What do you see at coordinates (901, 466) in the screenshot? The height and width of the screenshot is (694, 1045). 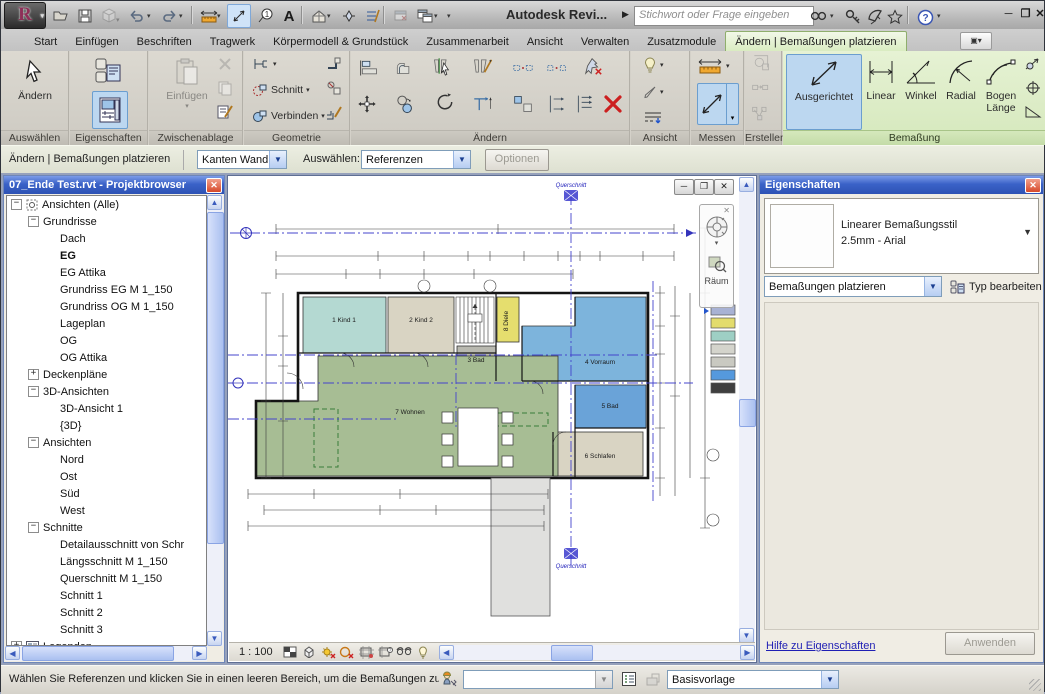 I see `properties-parameter-area` at bounding box center [901, 466].